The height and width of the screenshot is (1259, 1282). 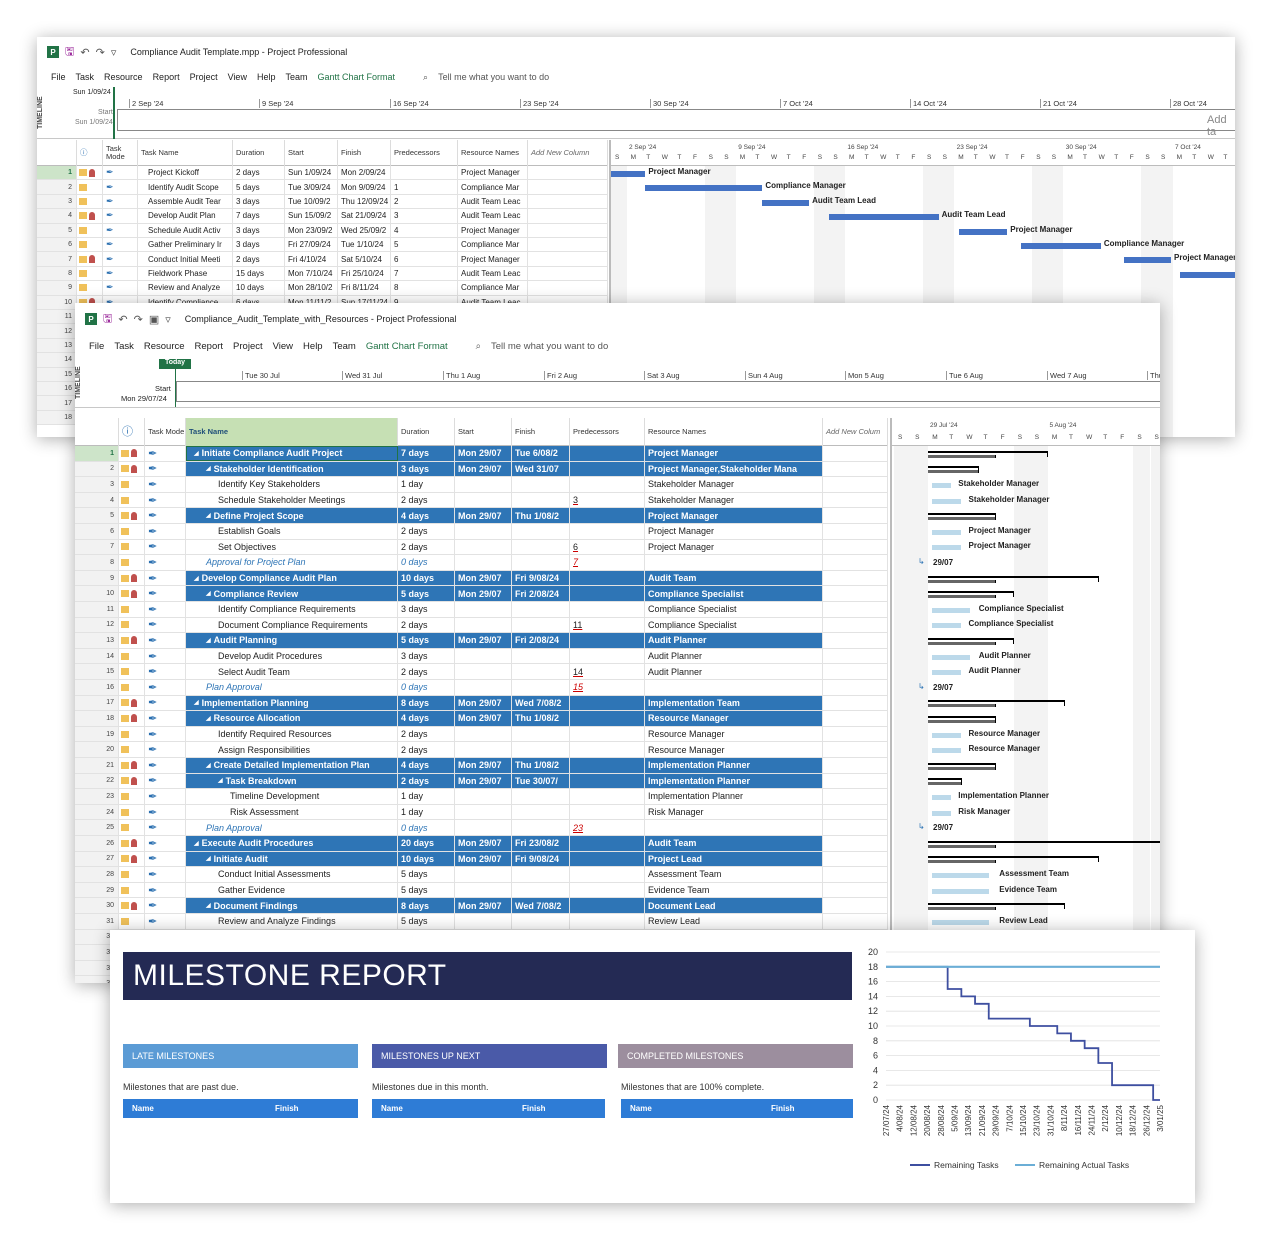 I want to click on finish-cell: Tue 6/08/2, so click(x=541, y=453).